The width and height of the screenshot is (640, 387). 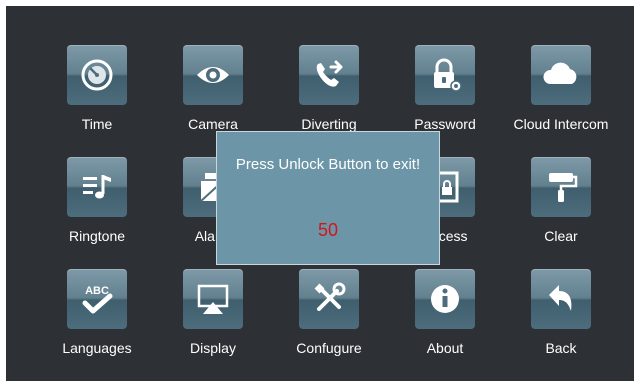 I want to click on display-icon, so click(x=213, y=299).